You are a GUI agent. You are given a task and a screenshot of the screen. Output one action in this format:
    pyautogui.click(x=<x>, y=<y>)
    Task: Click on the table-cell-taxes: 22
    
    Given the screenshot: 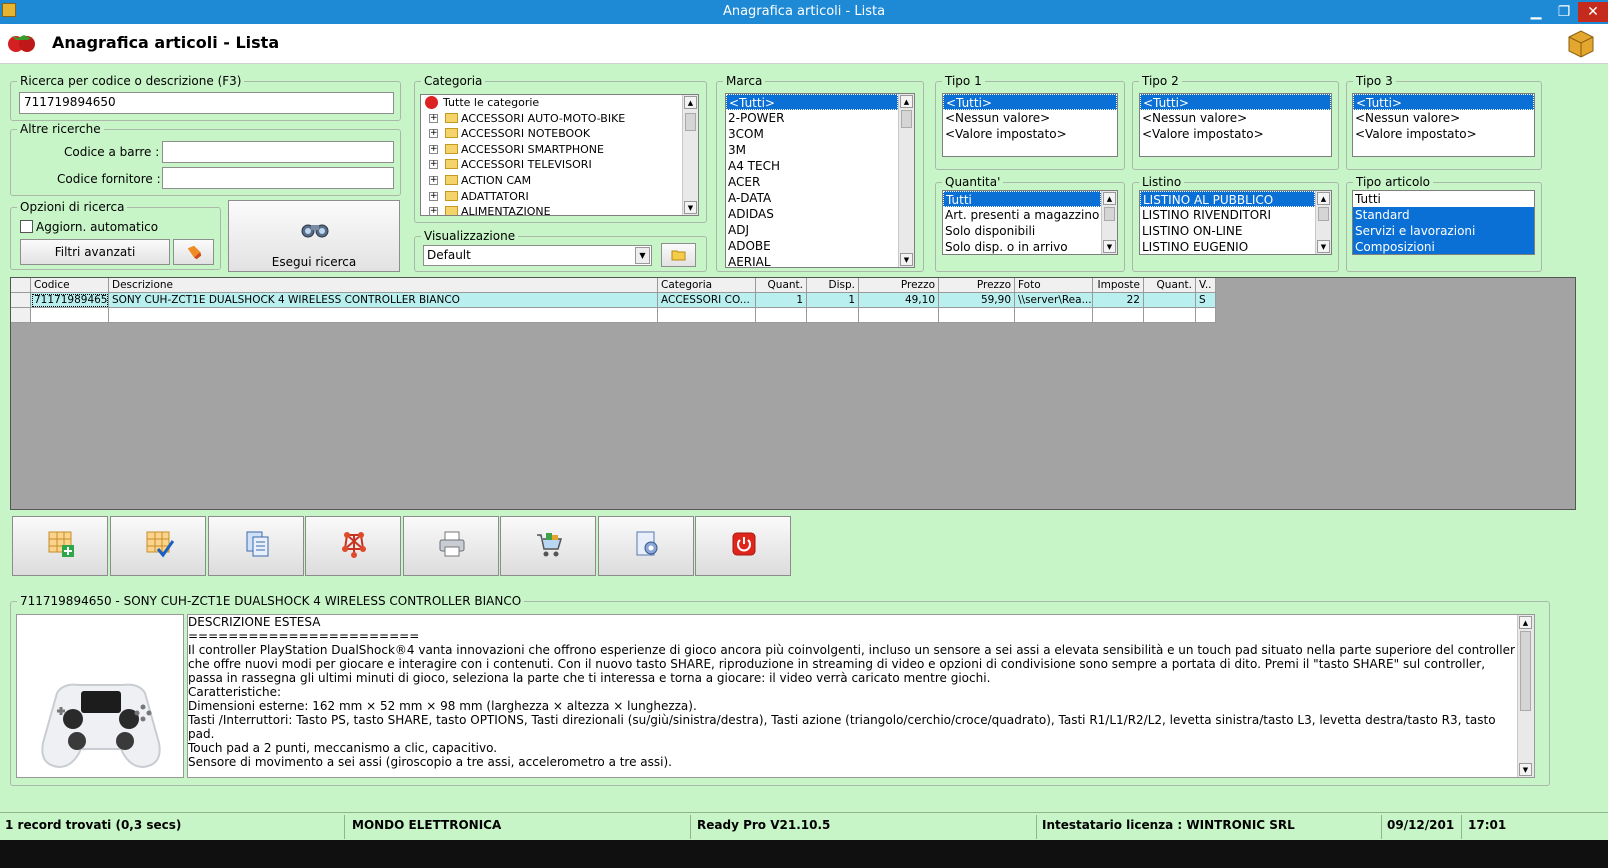 What is the action you would take?
    pyautogui.click(x=1118, y=300)
    